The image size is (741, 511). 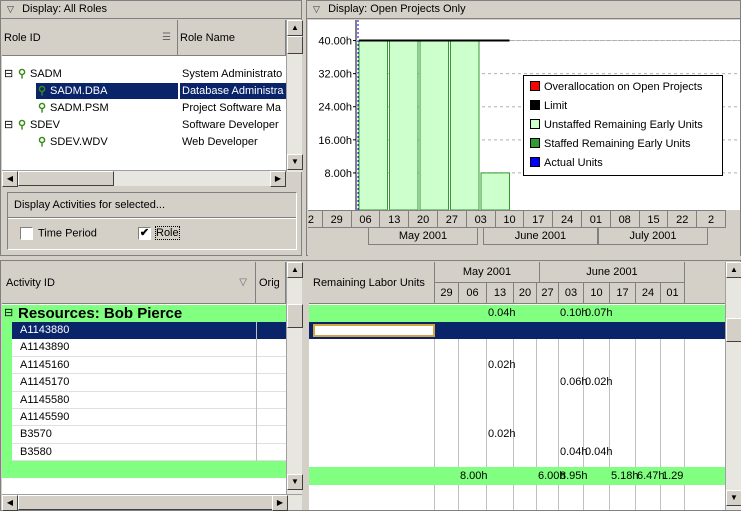 What do you see at coordinates (233, 108) in the screenshot?
I see `role-name-cell: Project Software Ma` at bounding box center [233, 108].